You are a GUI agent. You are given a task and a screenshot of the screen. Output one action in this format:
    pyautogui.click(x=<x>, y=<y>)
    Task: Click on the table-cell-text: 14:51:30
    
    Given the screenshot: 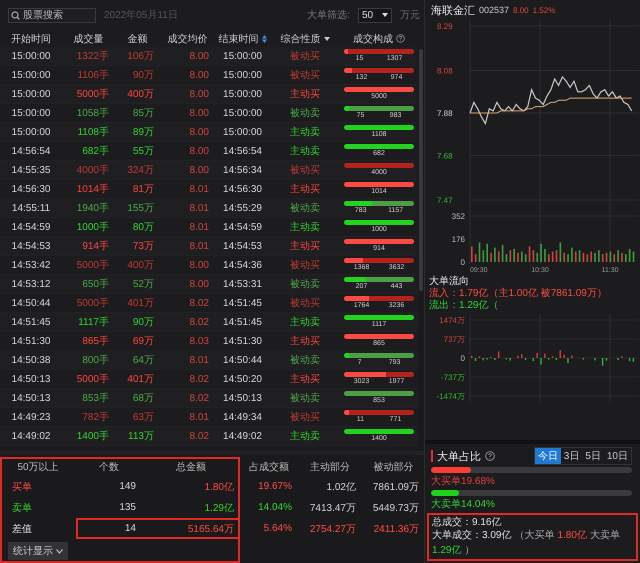 What is the action you would take?
    pyautogui.click(x=242, y=341)
    